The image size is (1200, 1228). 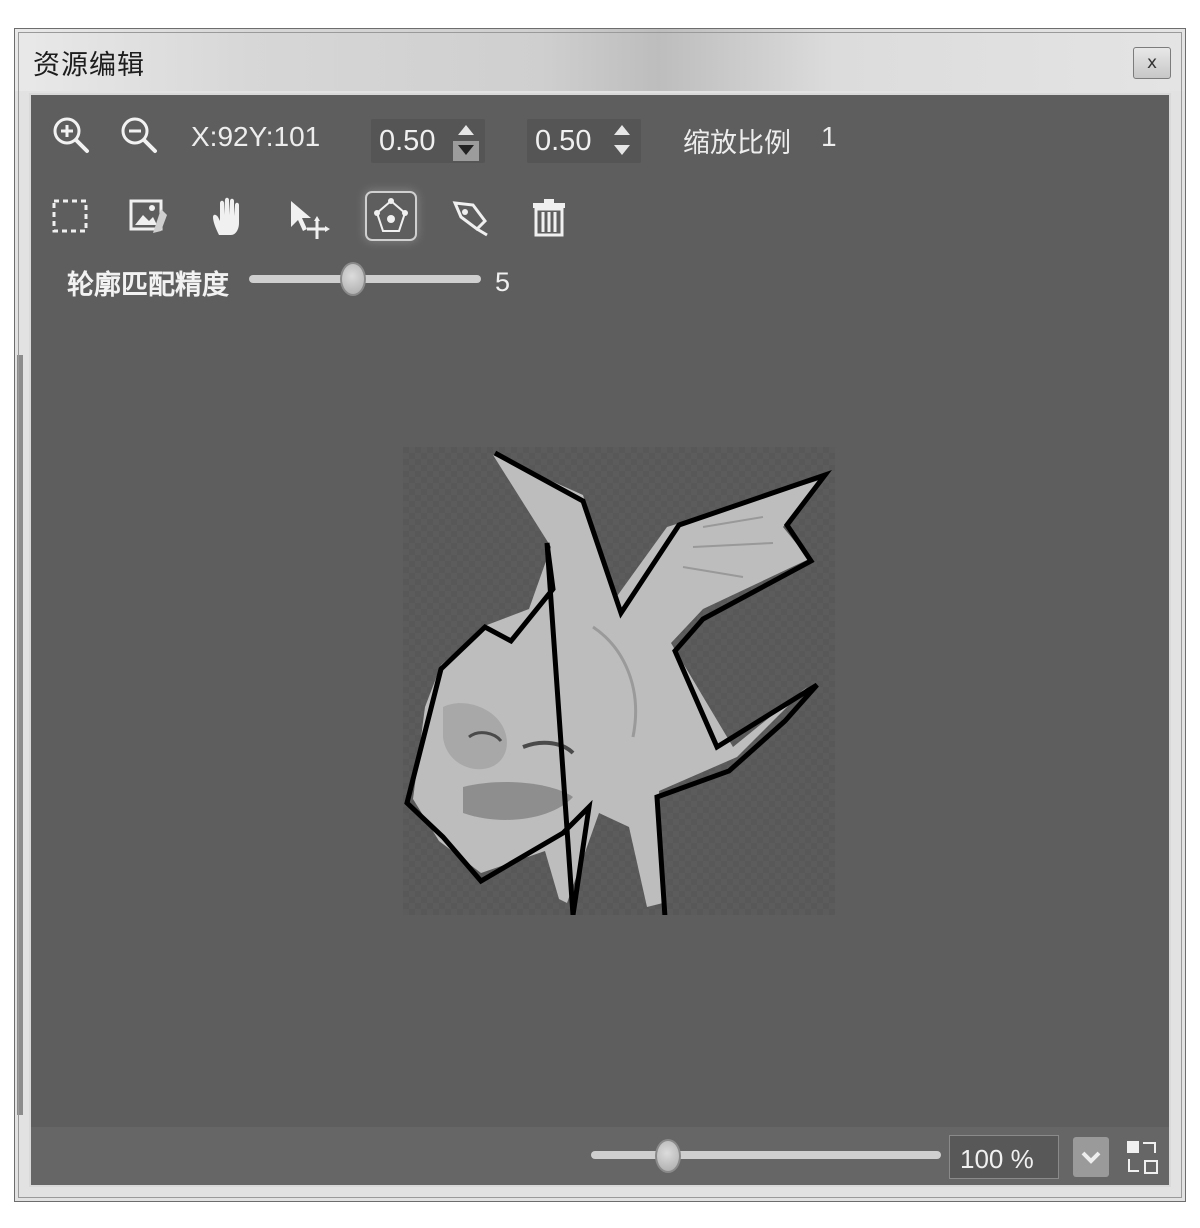 I want to click on zoom-scale-label: 缩放比例, so click(x=737, y=143).